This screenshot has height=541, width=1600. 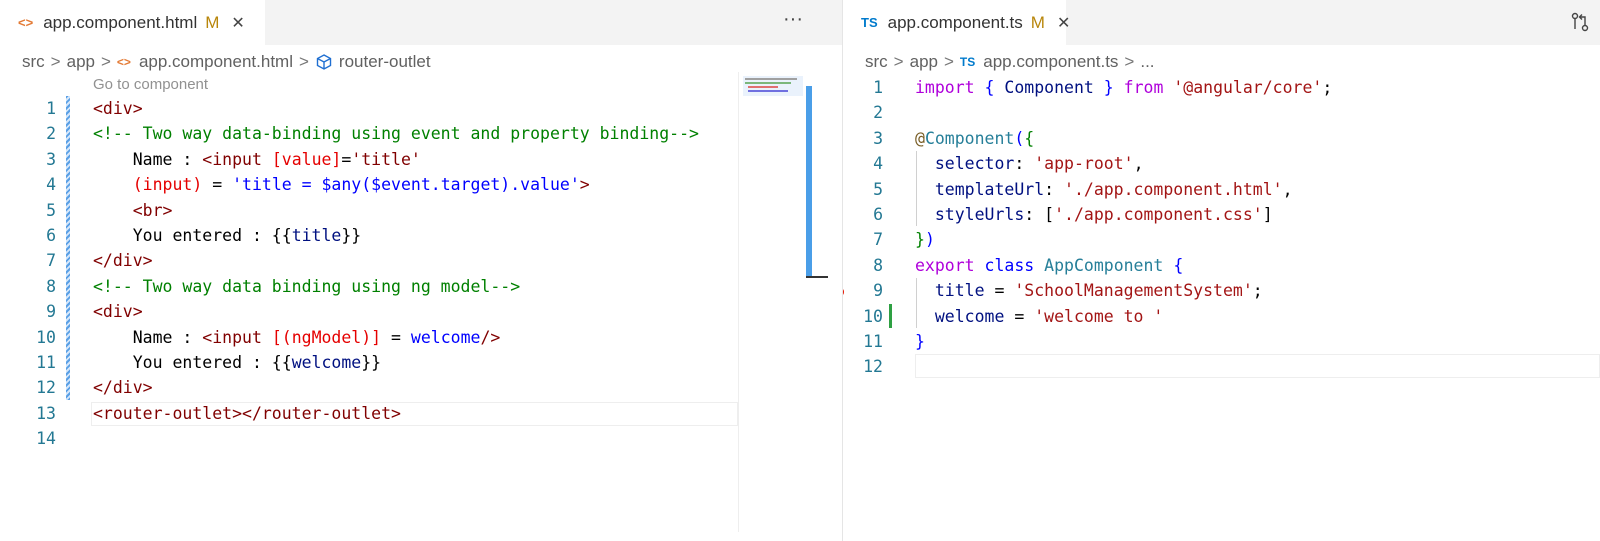 What do you see at coordinates (421, 22) in the screenshot?
I see `left-tab-bar: <> app.component.html M ✕ ···` at bounding box center [421, 22].